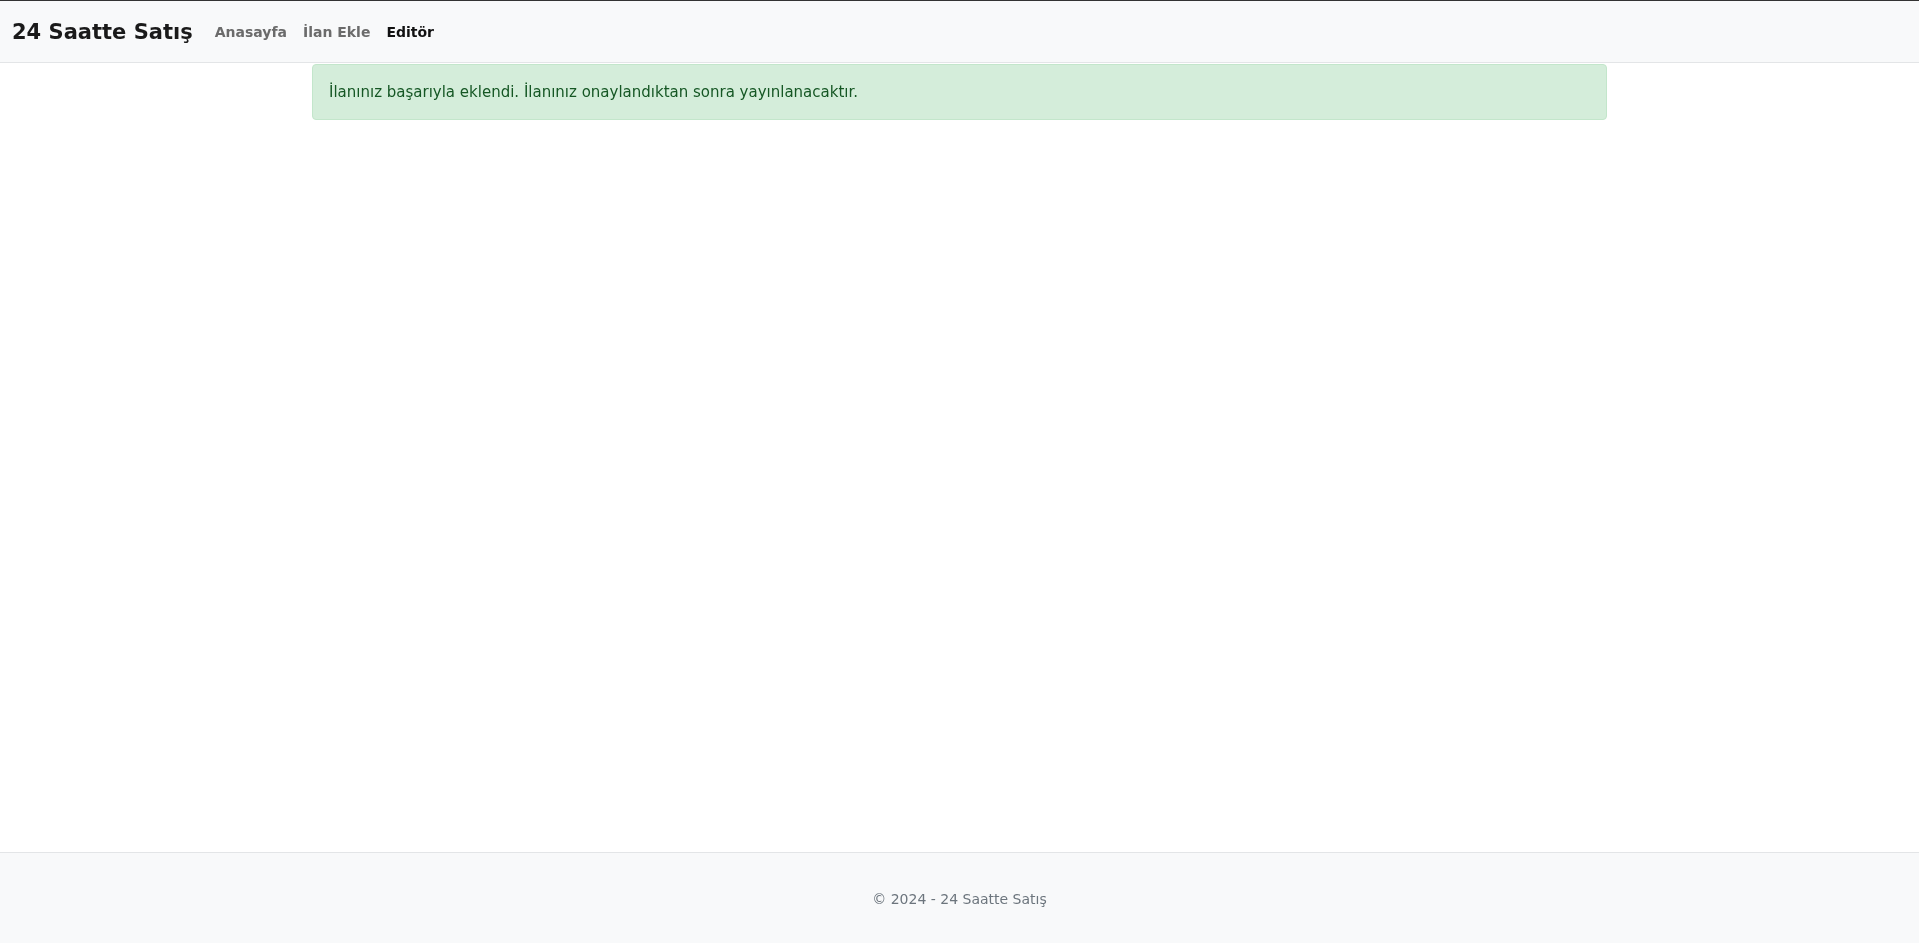  Describe the element at coordinates (250, 31) in the screenshot. I see `nav-link: Anasayfa` at that location.